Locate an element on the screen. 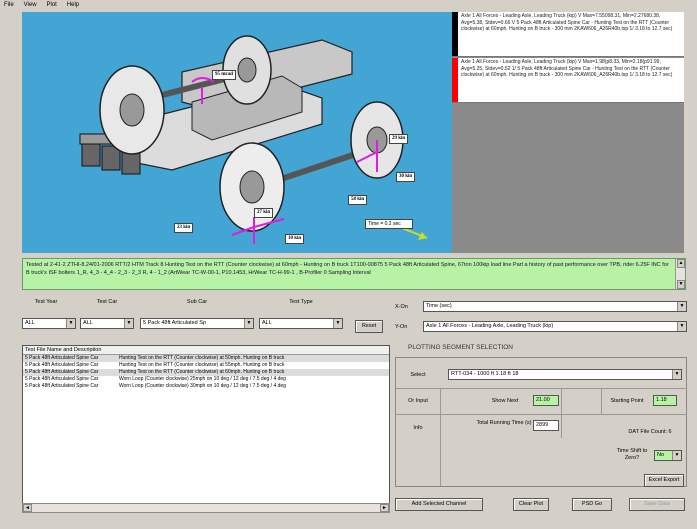 The height and width of the screenshot is (529, 697). or-input-label: Or Input is located at coordinates (418, 401).